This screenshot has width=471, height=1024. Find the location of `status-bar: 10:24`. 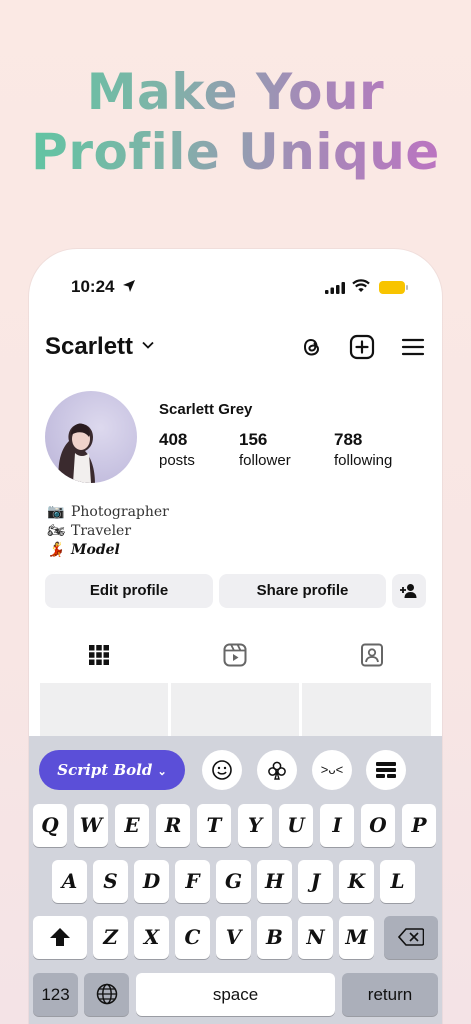

status-bar: 10:24 is located at coordinates (235, 289).